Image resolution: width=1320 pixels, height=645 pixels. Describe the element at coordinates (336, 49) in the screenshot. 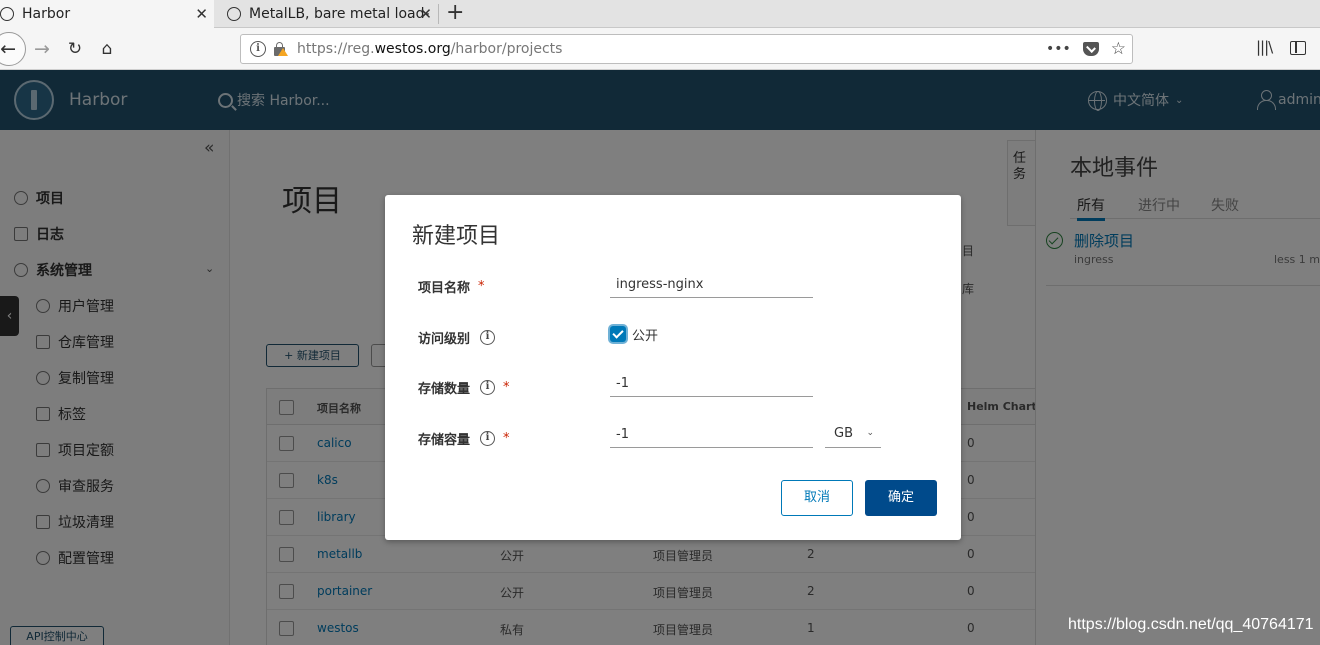

I see `url-prefix: https://reg.` at that location.